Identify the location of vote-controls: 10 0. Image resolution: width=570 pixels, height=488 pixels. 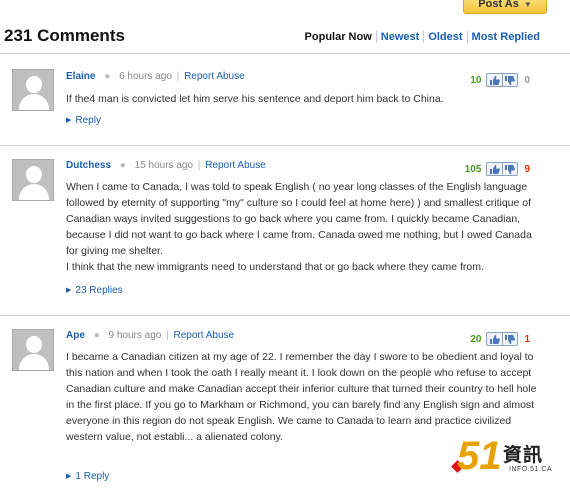
(500, 80).